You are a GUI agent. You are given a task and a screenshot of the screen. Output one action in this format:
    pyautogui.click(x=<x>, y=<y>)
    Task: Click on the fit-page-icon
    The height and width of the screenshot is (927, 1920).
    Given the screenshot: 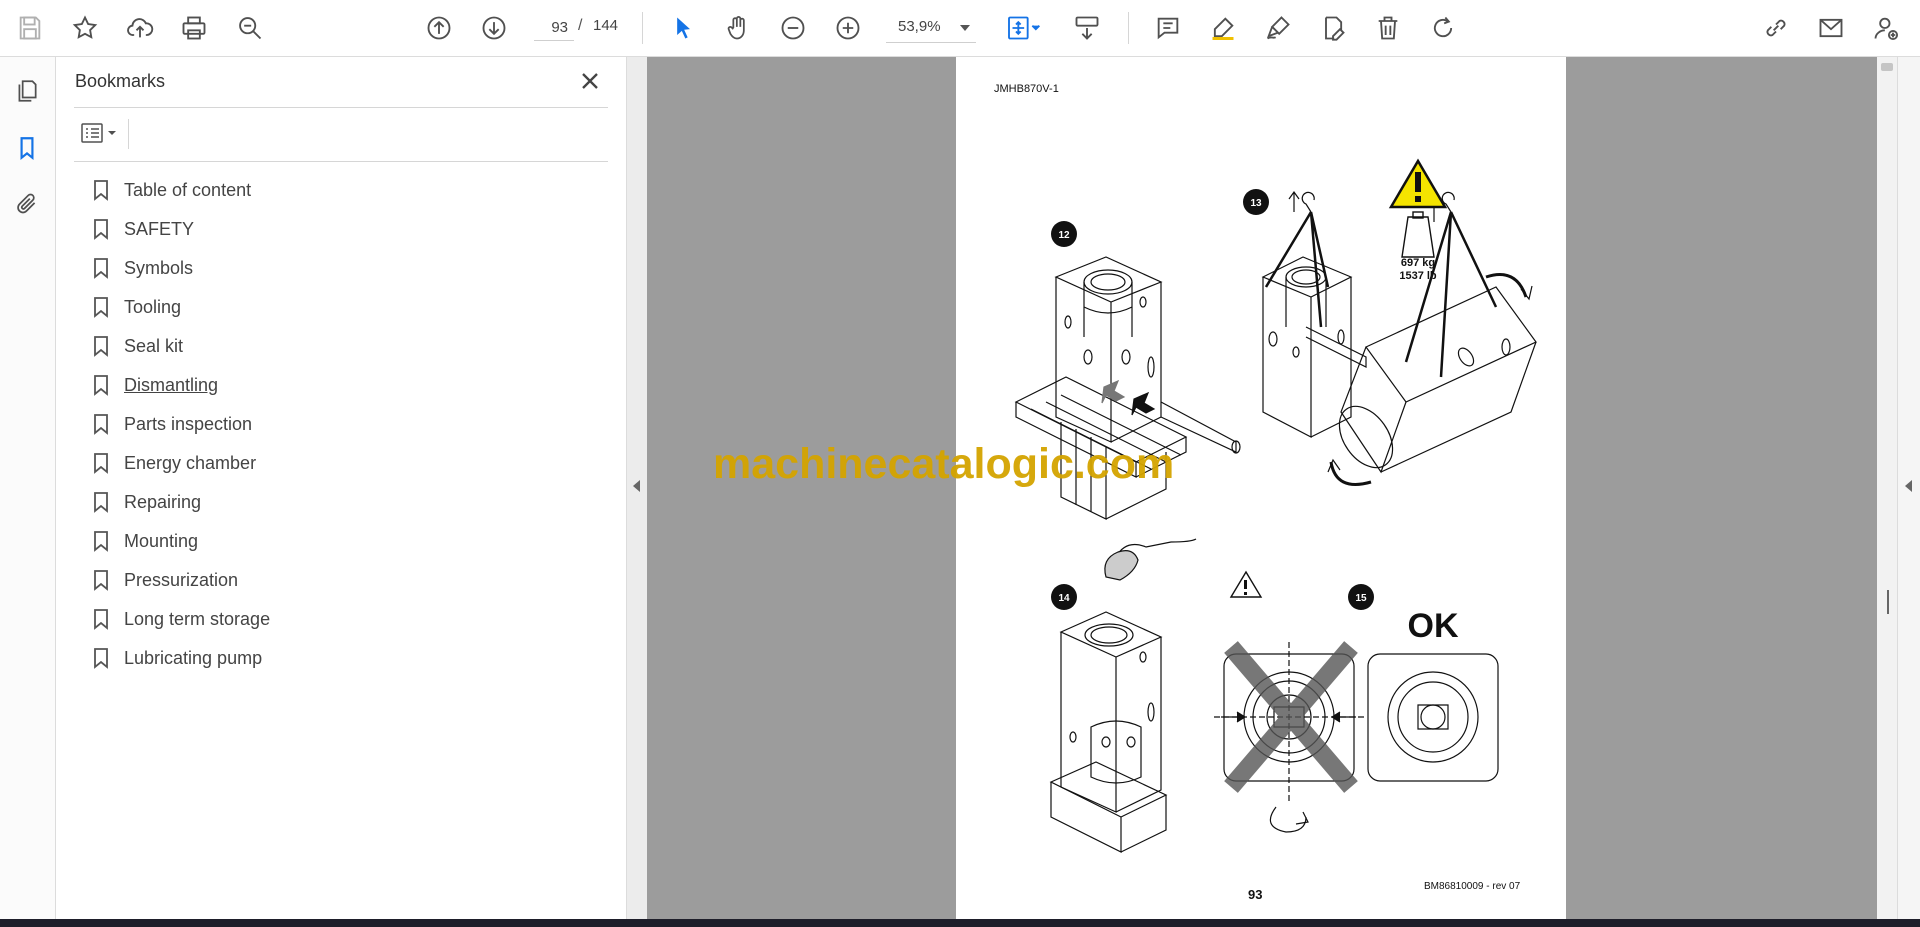 What is the action you would take?
    pyautogui.click(x=1023, y=28)
    